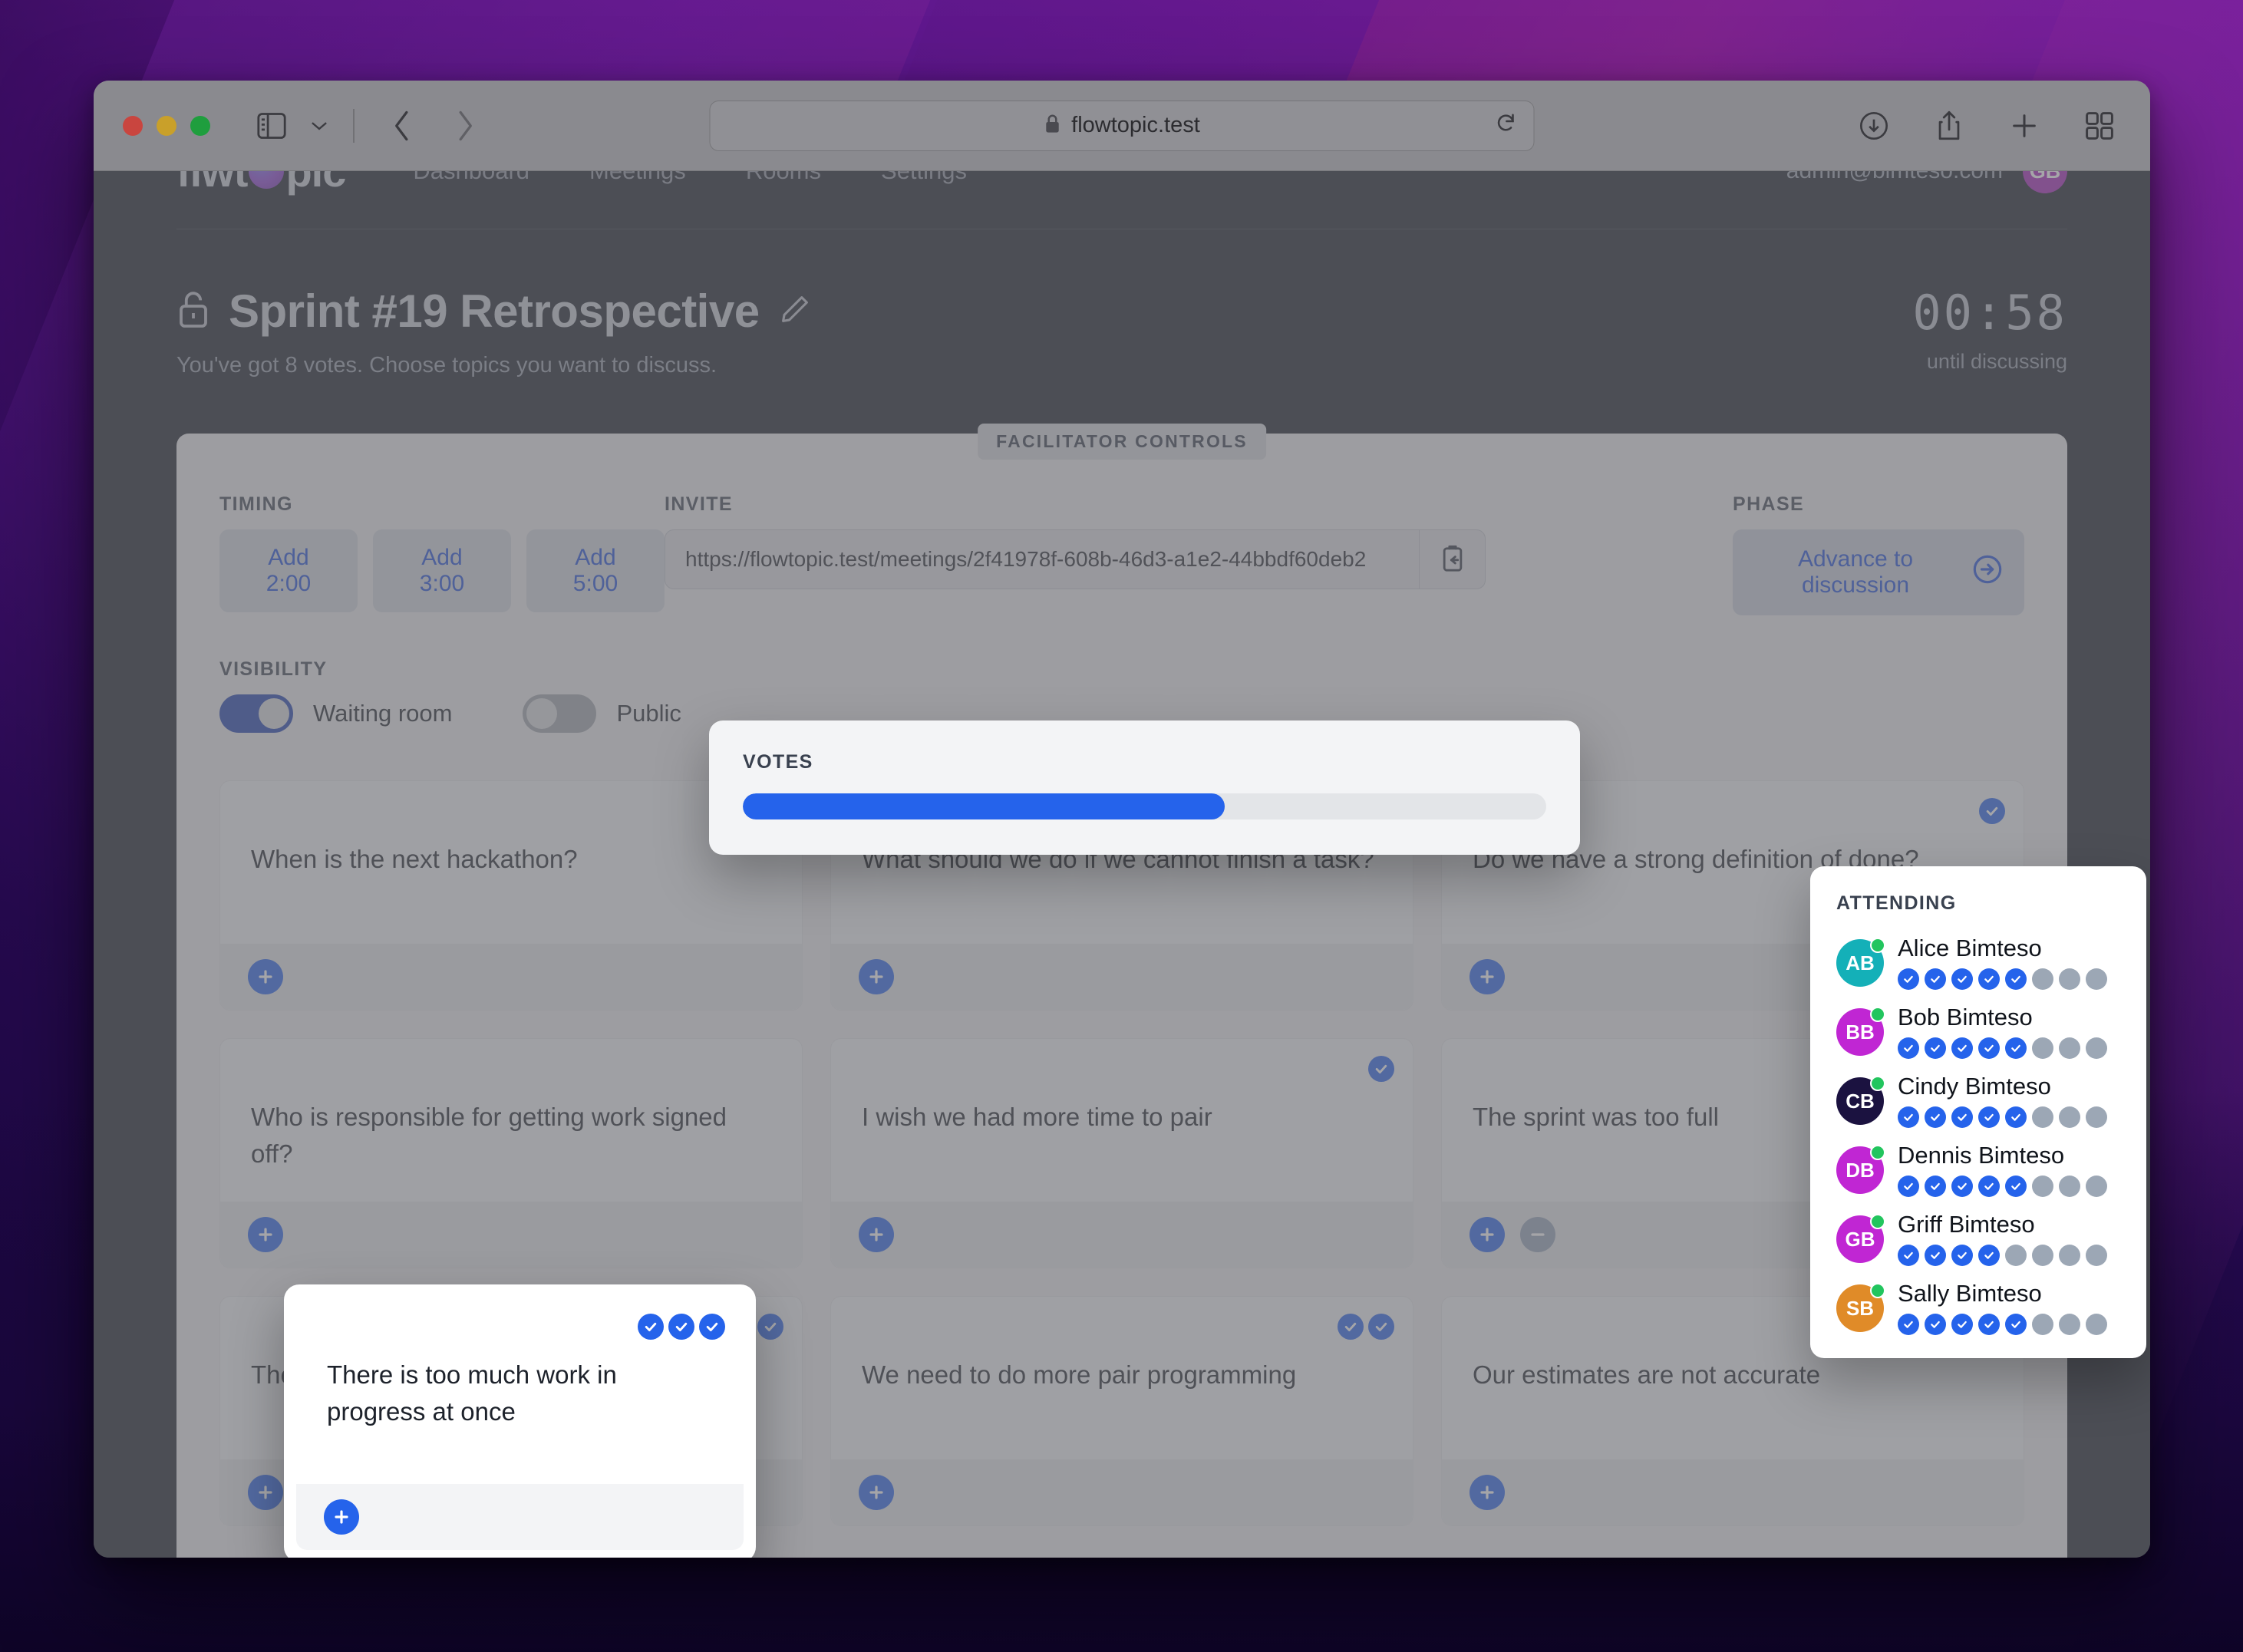 Image resolution: width=2243 pixels, height=1652 pixels. I want to click on focused-card-add-vote-button, so click(341, 1517).